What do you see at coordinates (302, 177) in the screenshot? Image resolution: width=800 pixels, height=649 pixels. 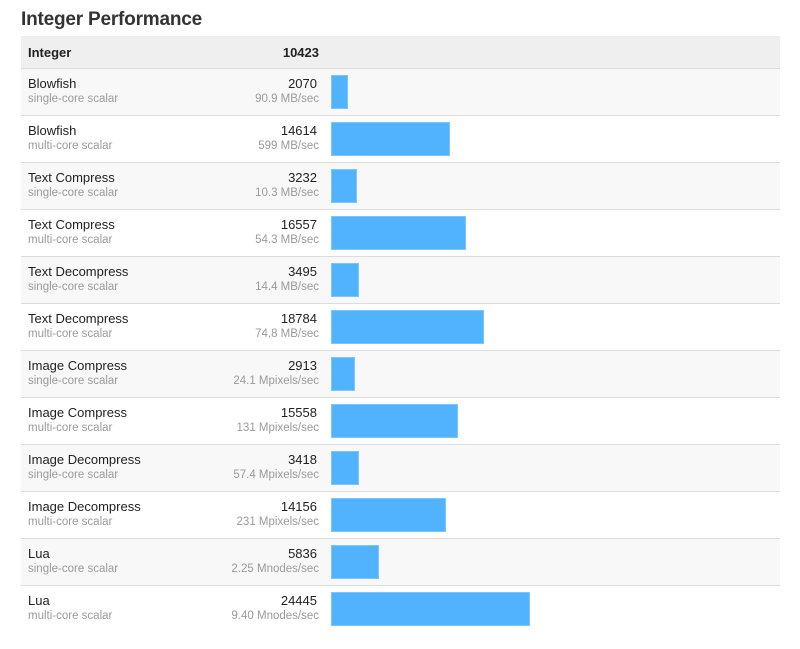 I see `benchmark-score: 3232` at bounding box center [302, 177].